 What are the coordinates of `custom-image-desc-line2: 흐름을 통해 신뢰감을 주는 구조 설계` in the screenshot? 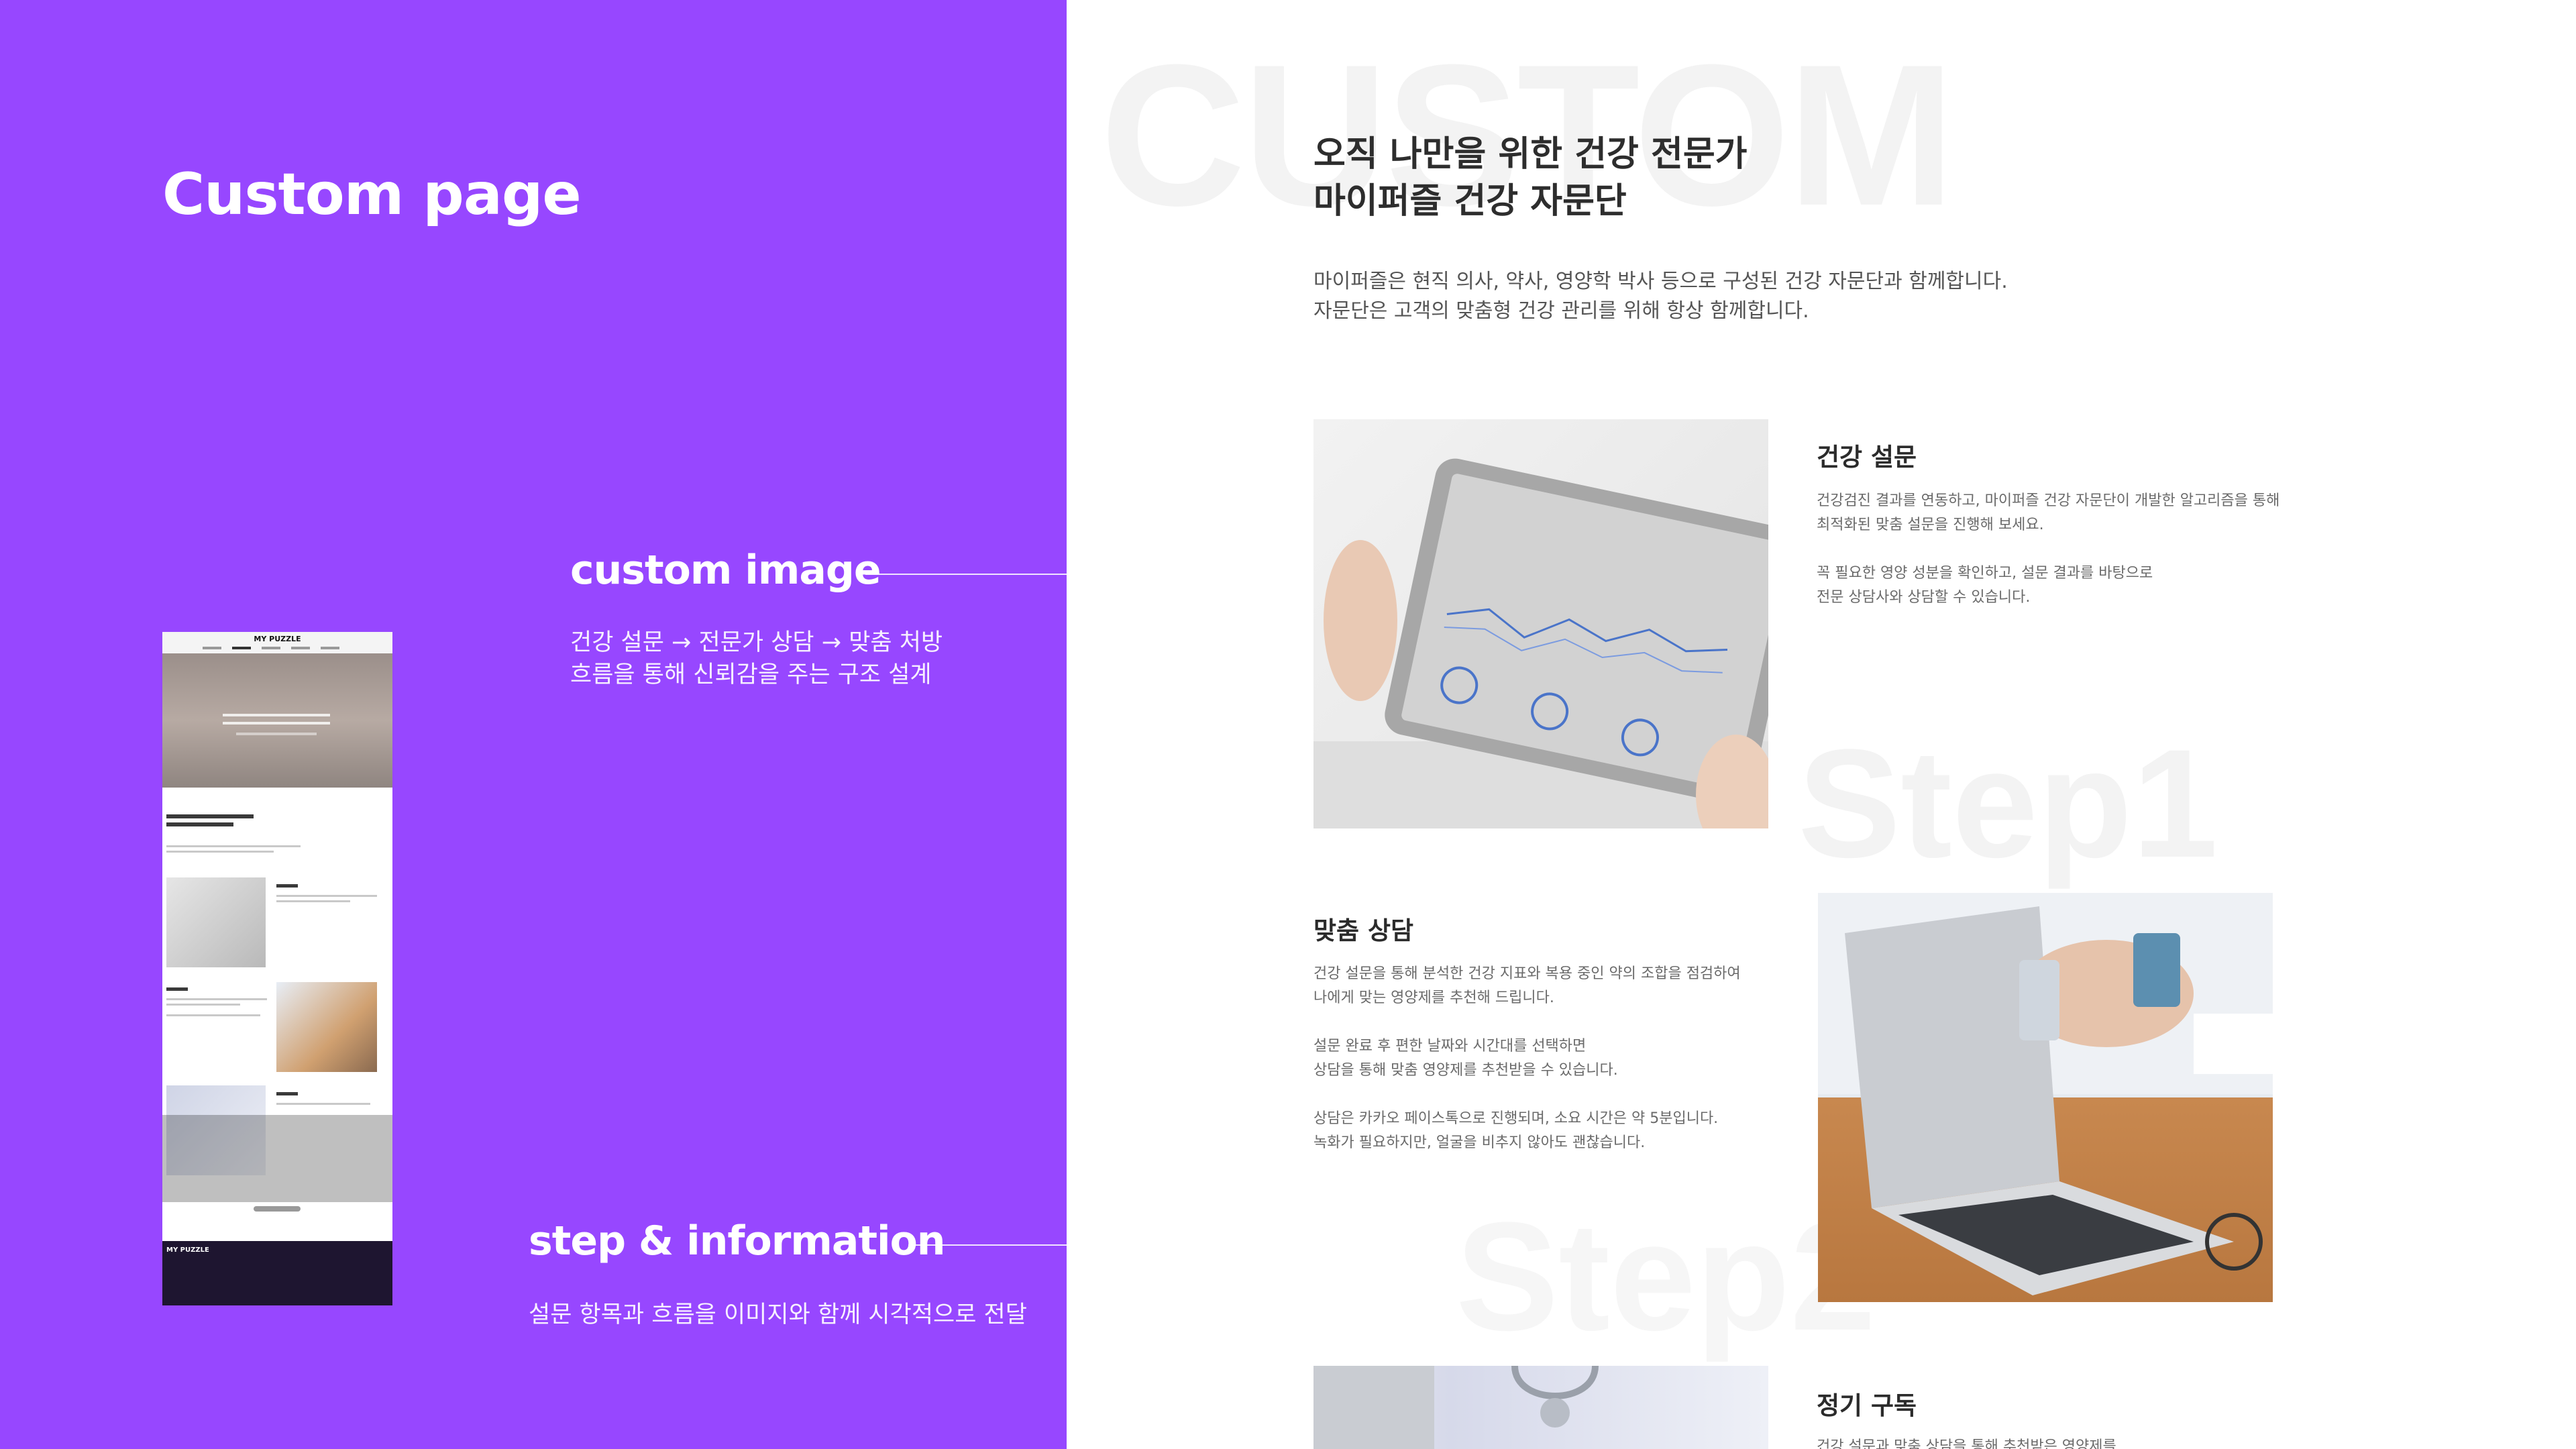 It's located at (751, 674).